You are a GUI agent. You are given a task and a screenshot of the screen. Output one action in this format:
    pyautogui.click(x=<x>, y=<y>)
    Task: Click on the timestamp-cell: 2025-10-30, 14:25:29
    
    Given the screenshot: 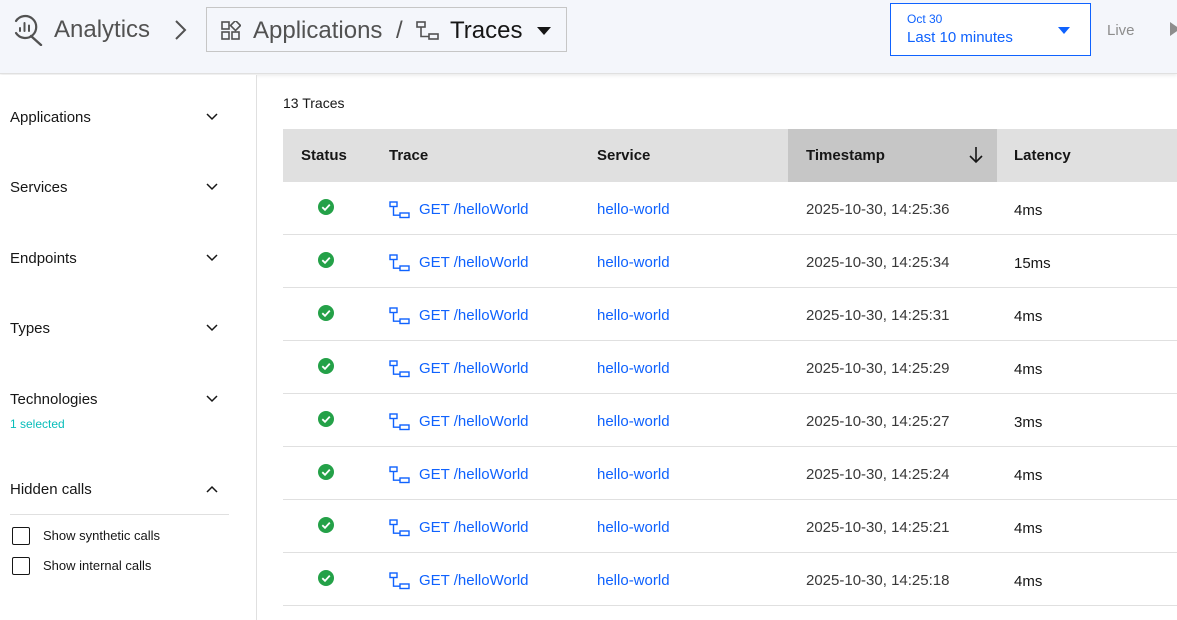 What is the action you would take?
    pyautogui.click(x=878, y=368)
    